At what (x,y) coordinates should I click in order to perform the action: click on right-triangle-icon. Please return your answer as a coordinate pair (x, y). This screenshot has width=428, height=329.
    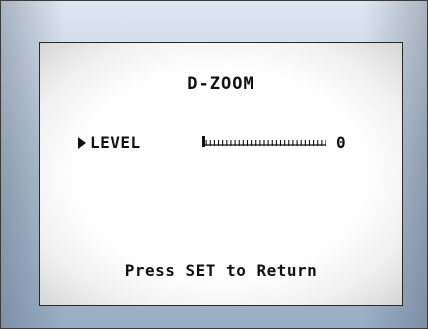
    Looking at the image, I should click on (82, 143).